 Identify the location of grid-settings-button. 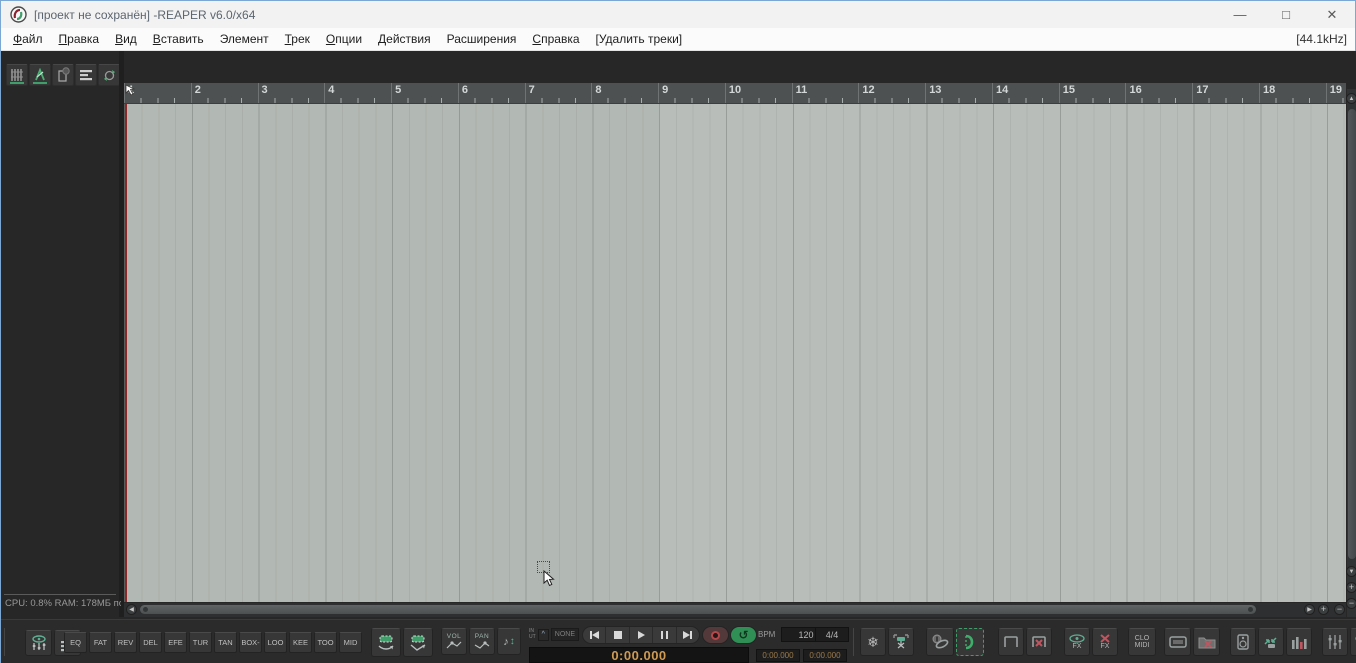
(17, 75).